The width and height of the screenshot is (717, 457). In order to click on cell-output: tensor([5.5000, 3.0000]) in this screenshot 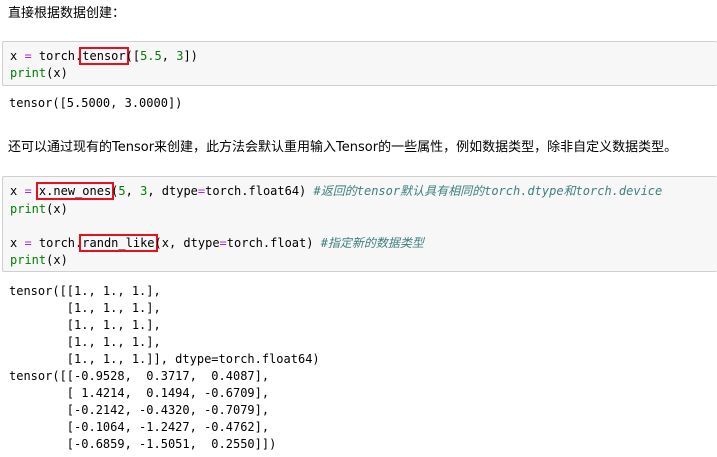, I will do `click(96, 103)`.